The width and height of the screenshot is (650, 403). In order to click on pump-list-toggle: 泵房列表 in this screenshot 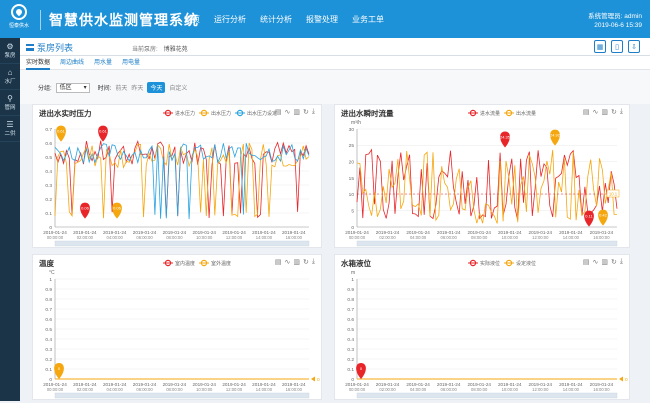, I will do `click(49, 47)`.